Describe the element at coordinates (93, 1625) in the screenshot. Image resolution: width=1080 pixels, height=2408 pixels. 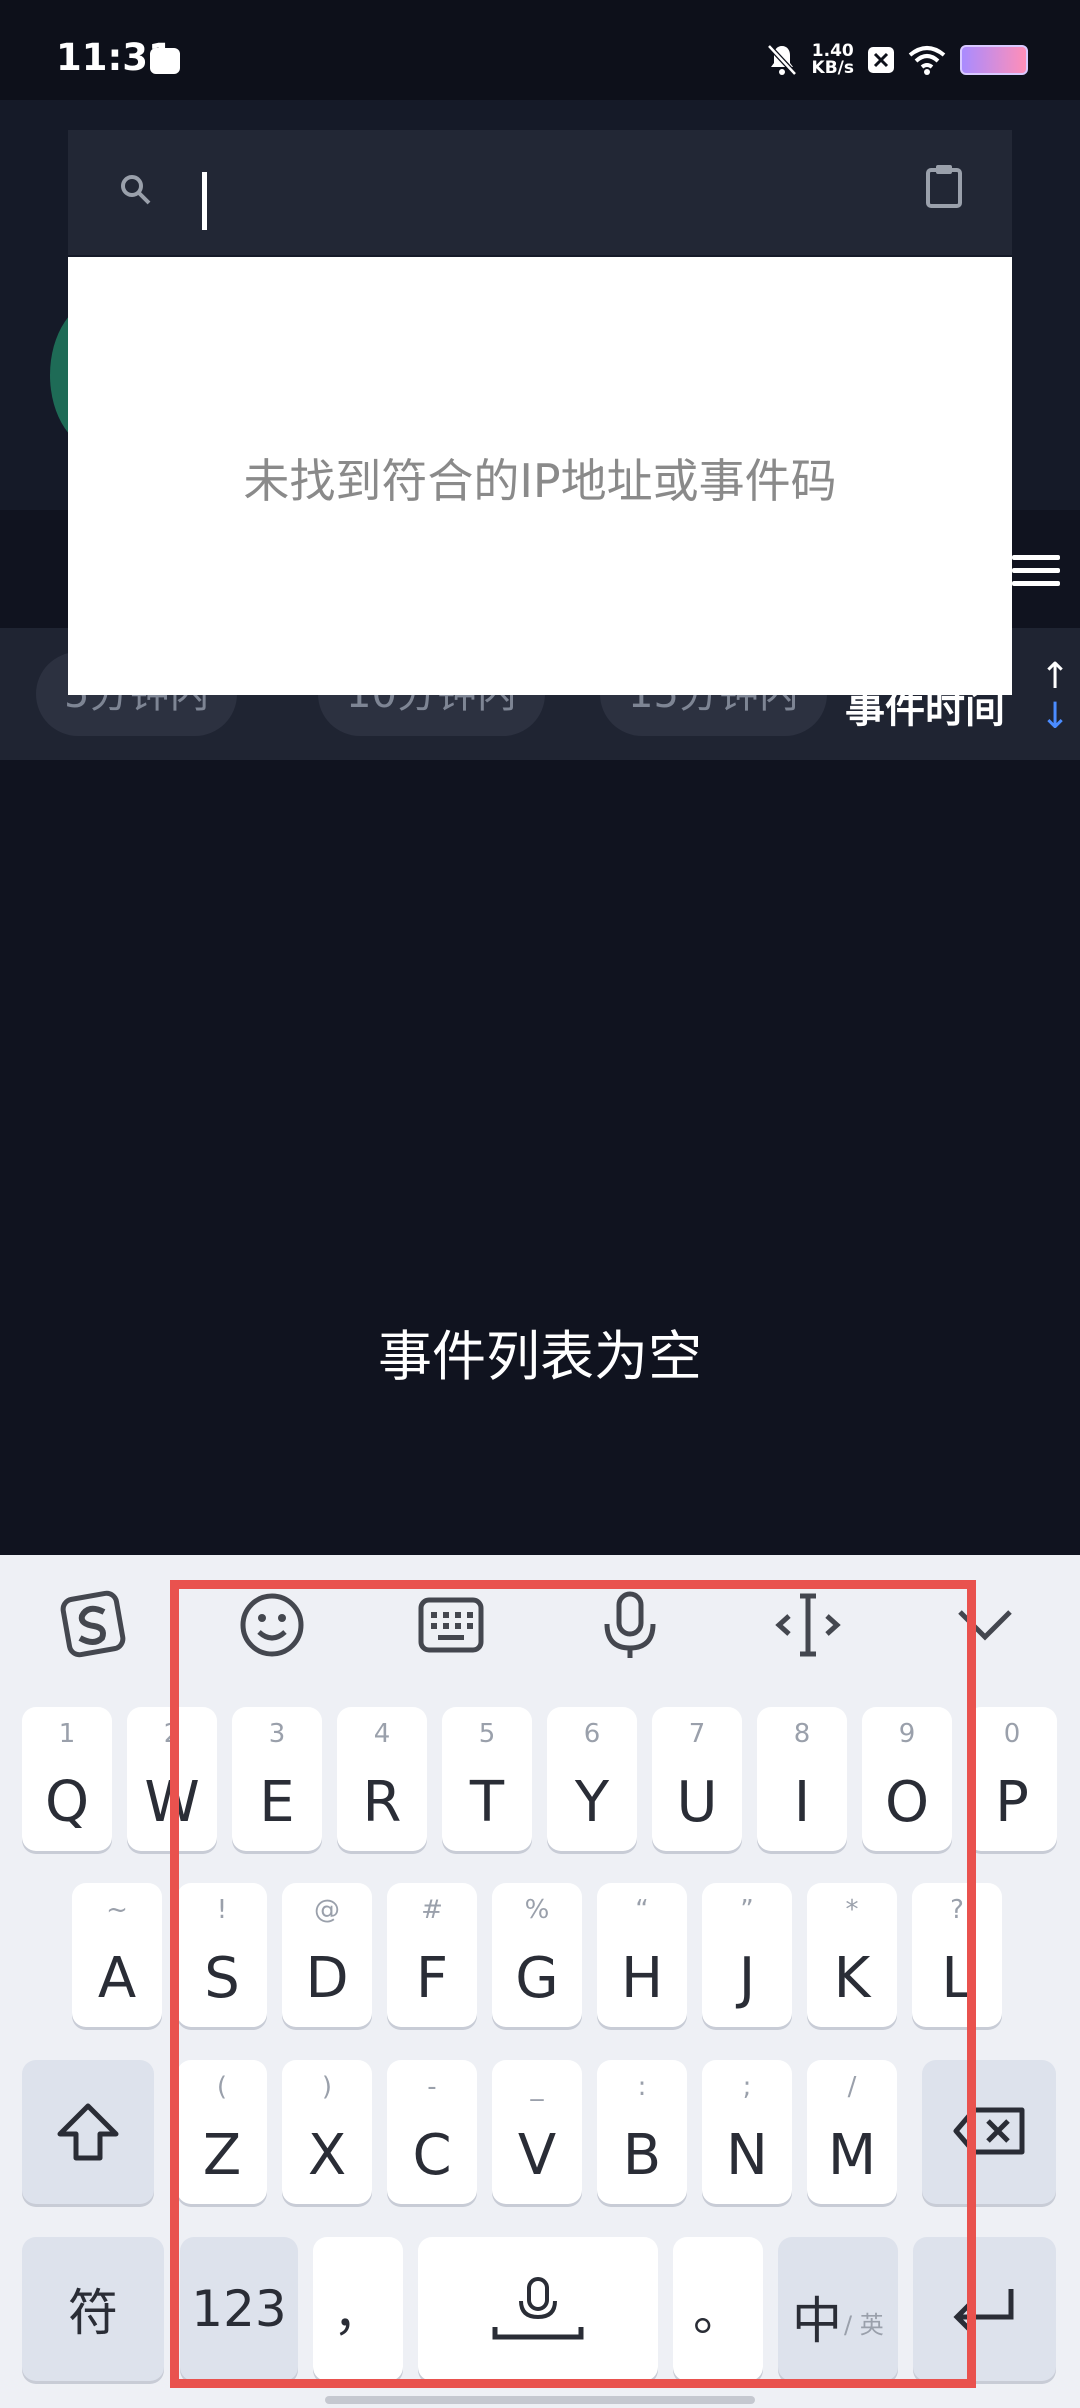
I see `sogou-logo-icon` at that location.